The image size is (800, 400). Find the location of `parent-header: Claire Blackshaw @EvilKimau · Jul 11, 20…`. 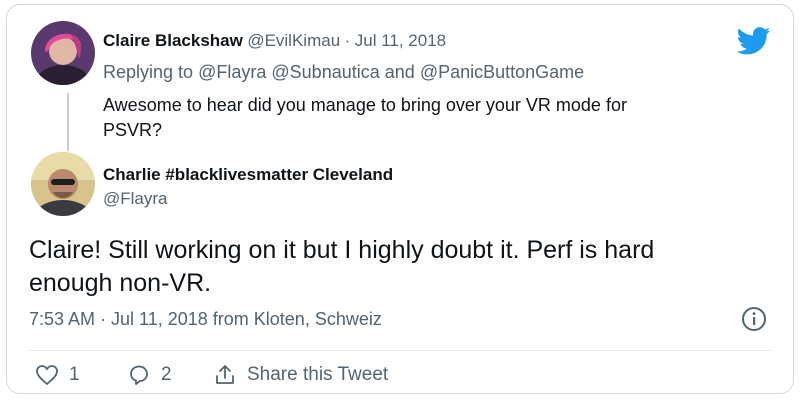

parent-header: Claire Blackshaw @EvilKimau · Jul 11, 20… is located at coordinates (274, 41).